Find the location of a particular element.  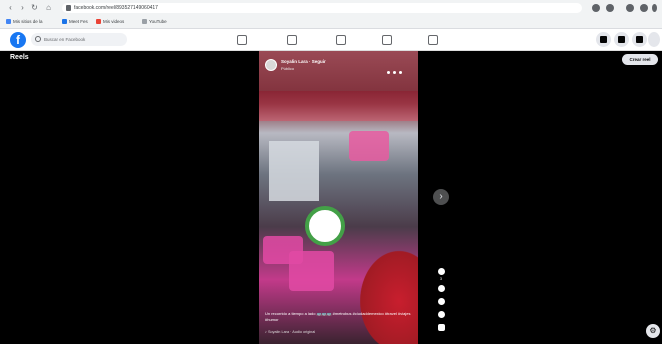

menu-icon is located at coordinates (654, 8).